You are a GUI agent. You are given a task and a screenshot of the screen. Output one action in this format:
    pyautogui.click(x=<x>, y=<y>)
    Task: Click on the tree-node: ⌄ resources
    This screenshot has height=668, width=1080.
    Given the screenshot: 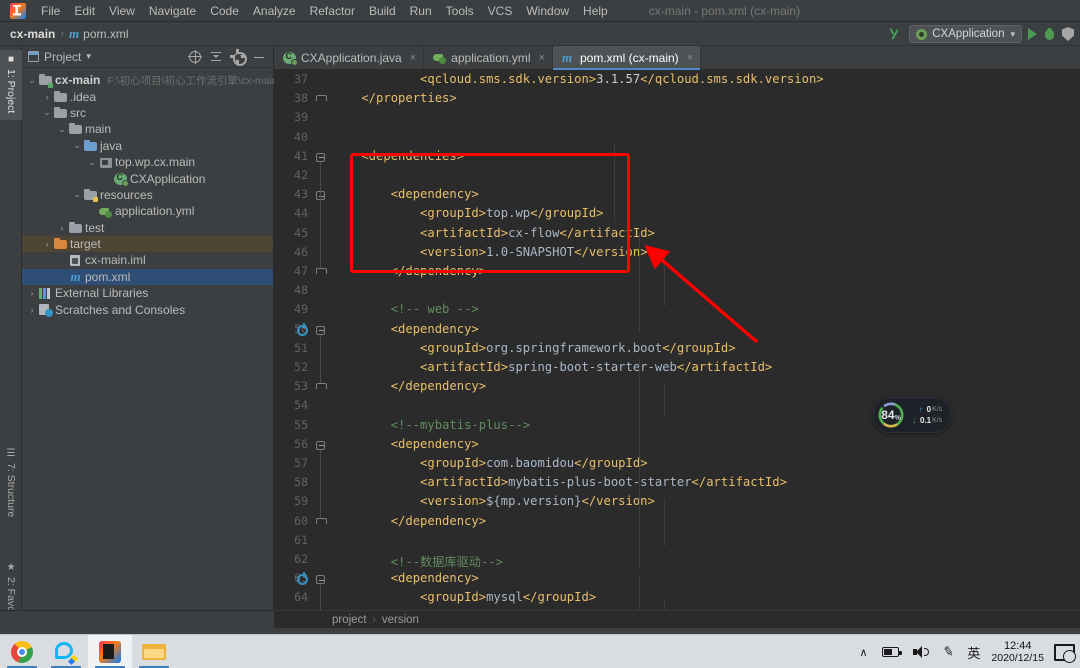 What is the action you would take?
    pyautogui.click(x=147, y=195)
    